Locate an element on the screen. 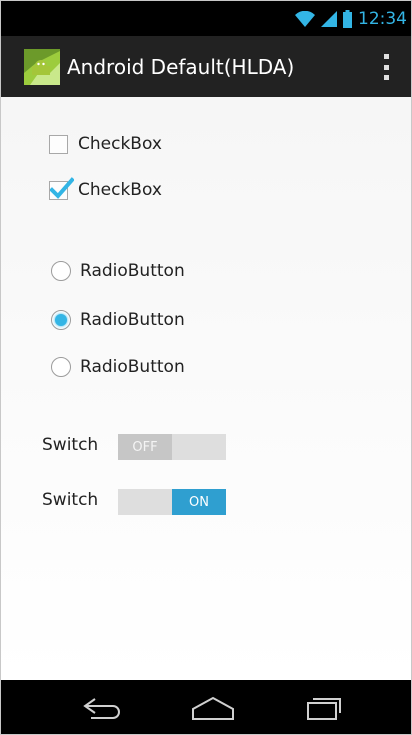  switch-thumb: OFF is located at coordinates (145, 447).